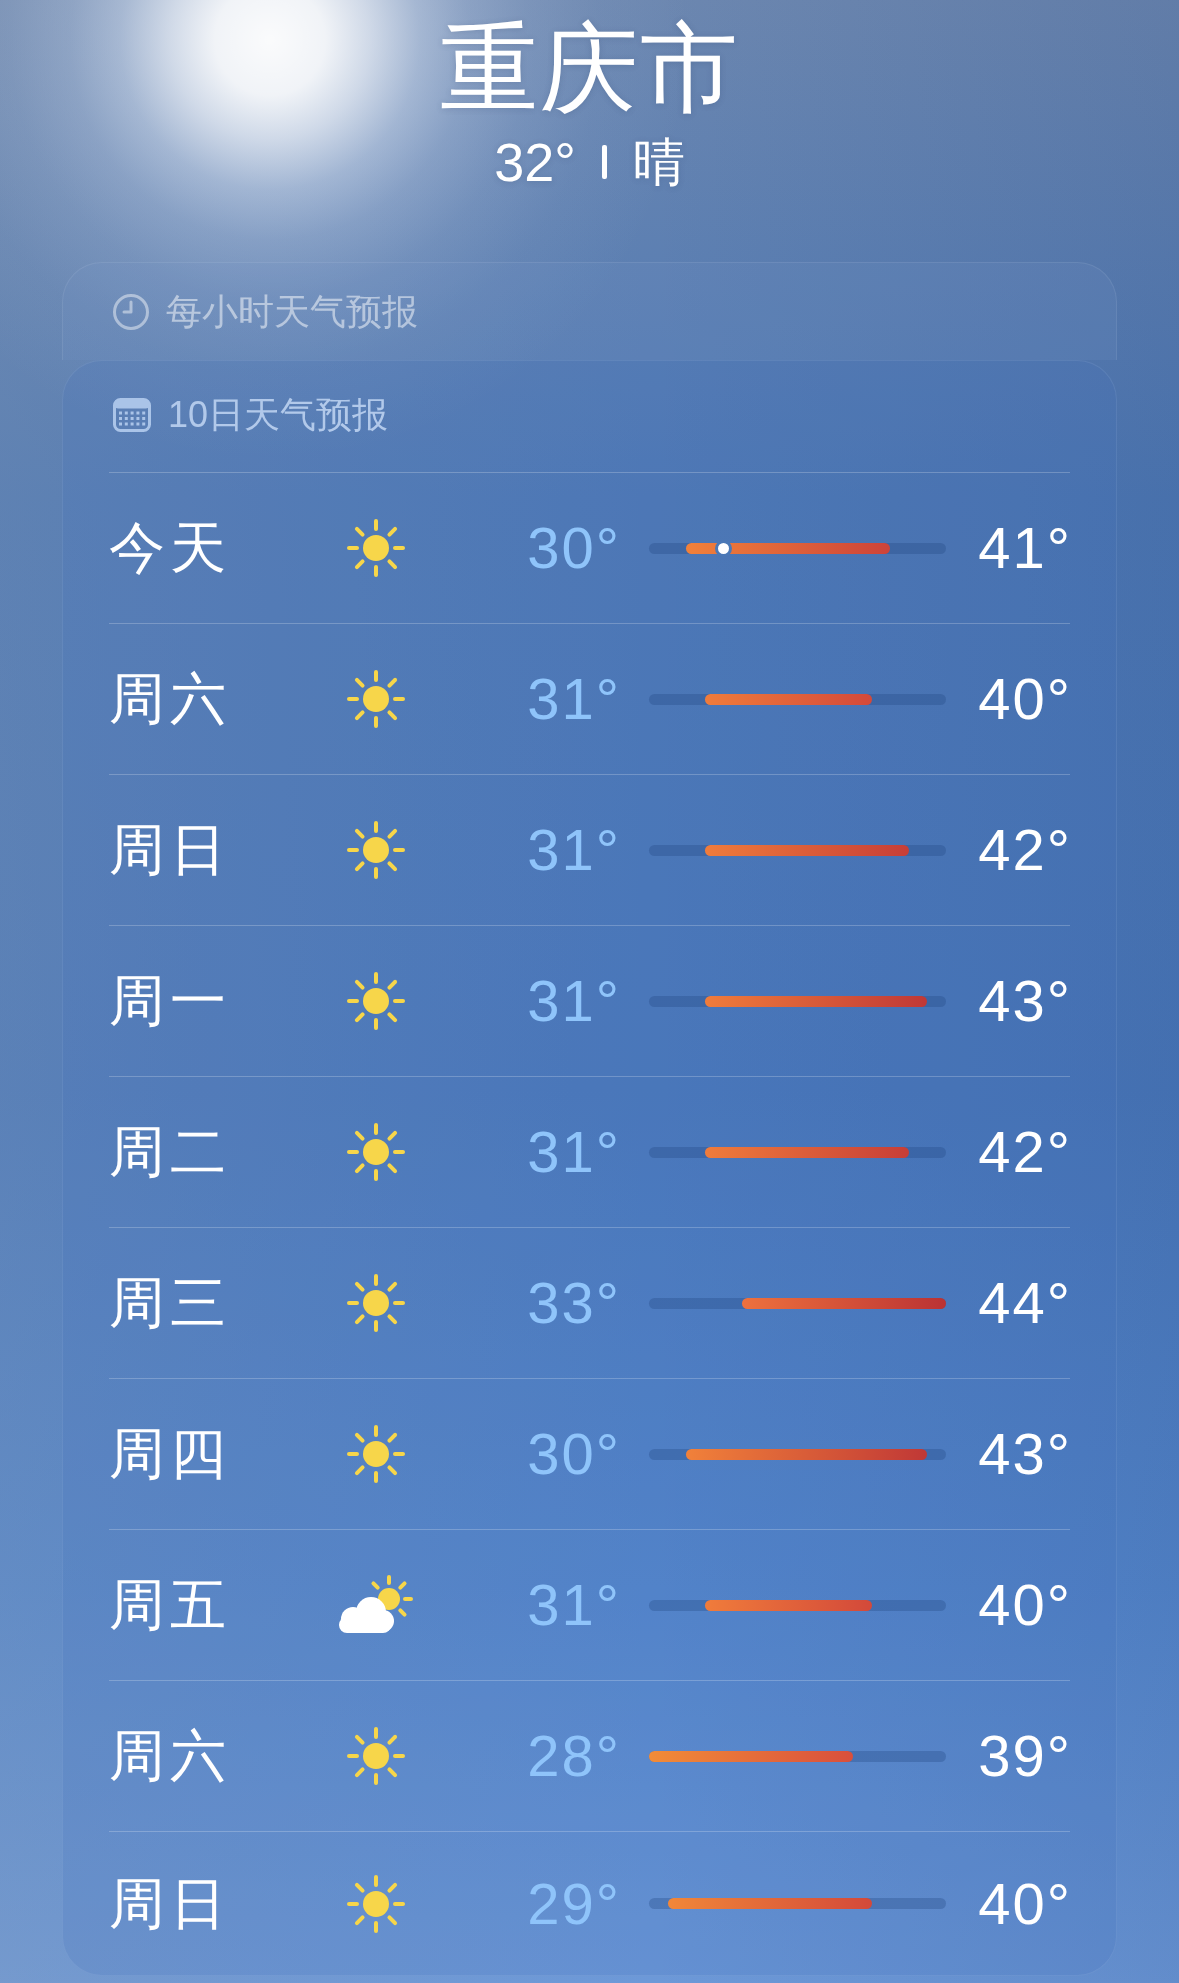  What do you see at coordinates (170, 1152) in the screenshot?
I see `day-label: 周二` at bounding box center [170, 1152].